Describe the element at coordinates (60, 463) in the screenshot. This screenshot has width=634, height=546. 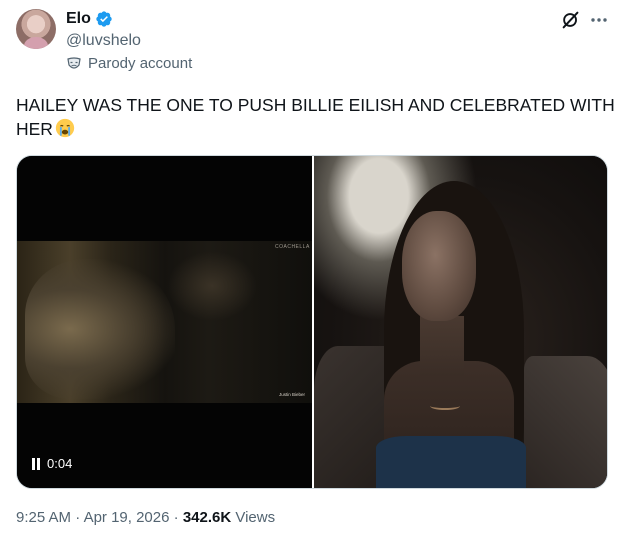
I see `video-time: 0:04` at that location.